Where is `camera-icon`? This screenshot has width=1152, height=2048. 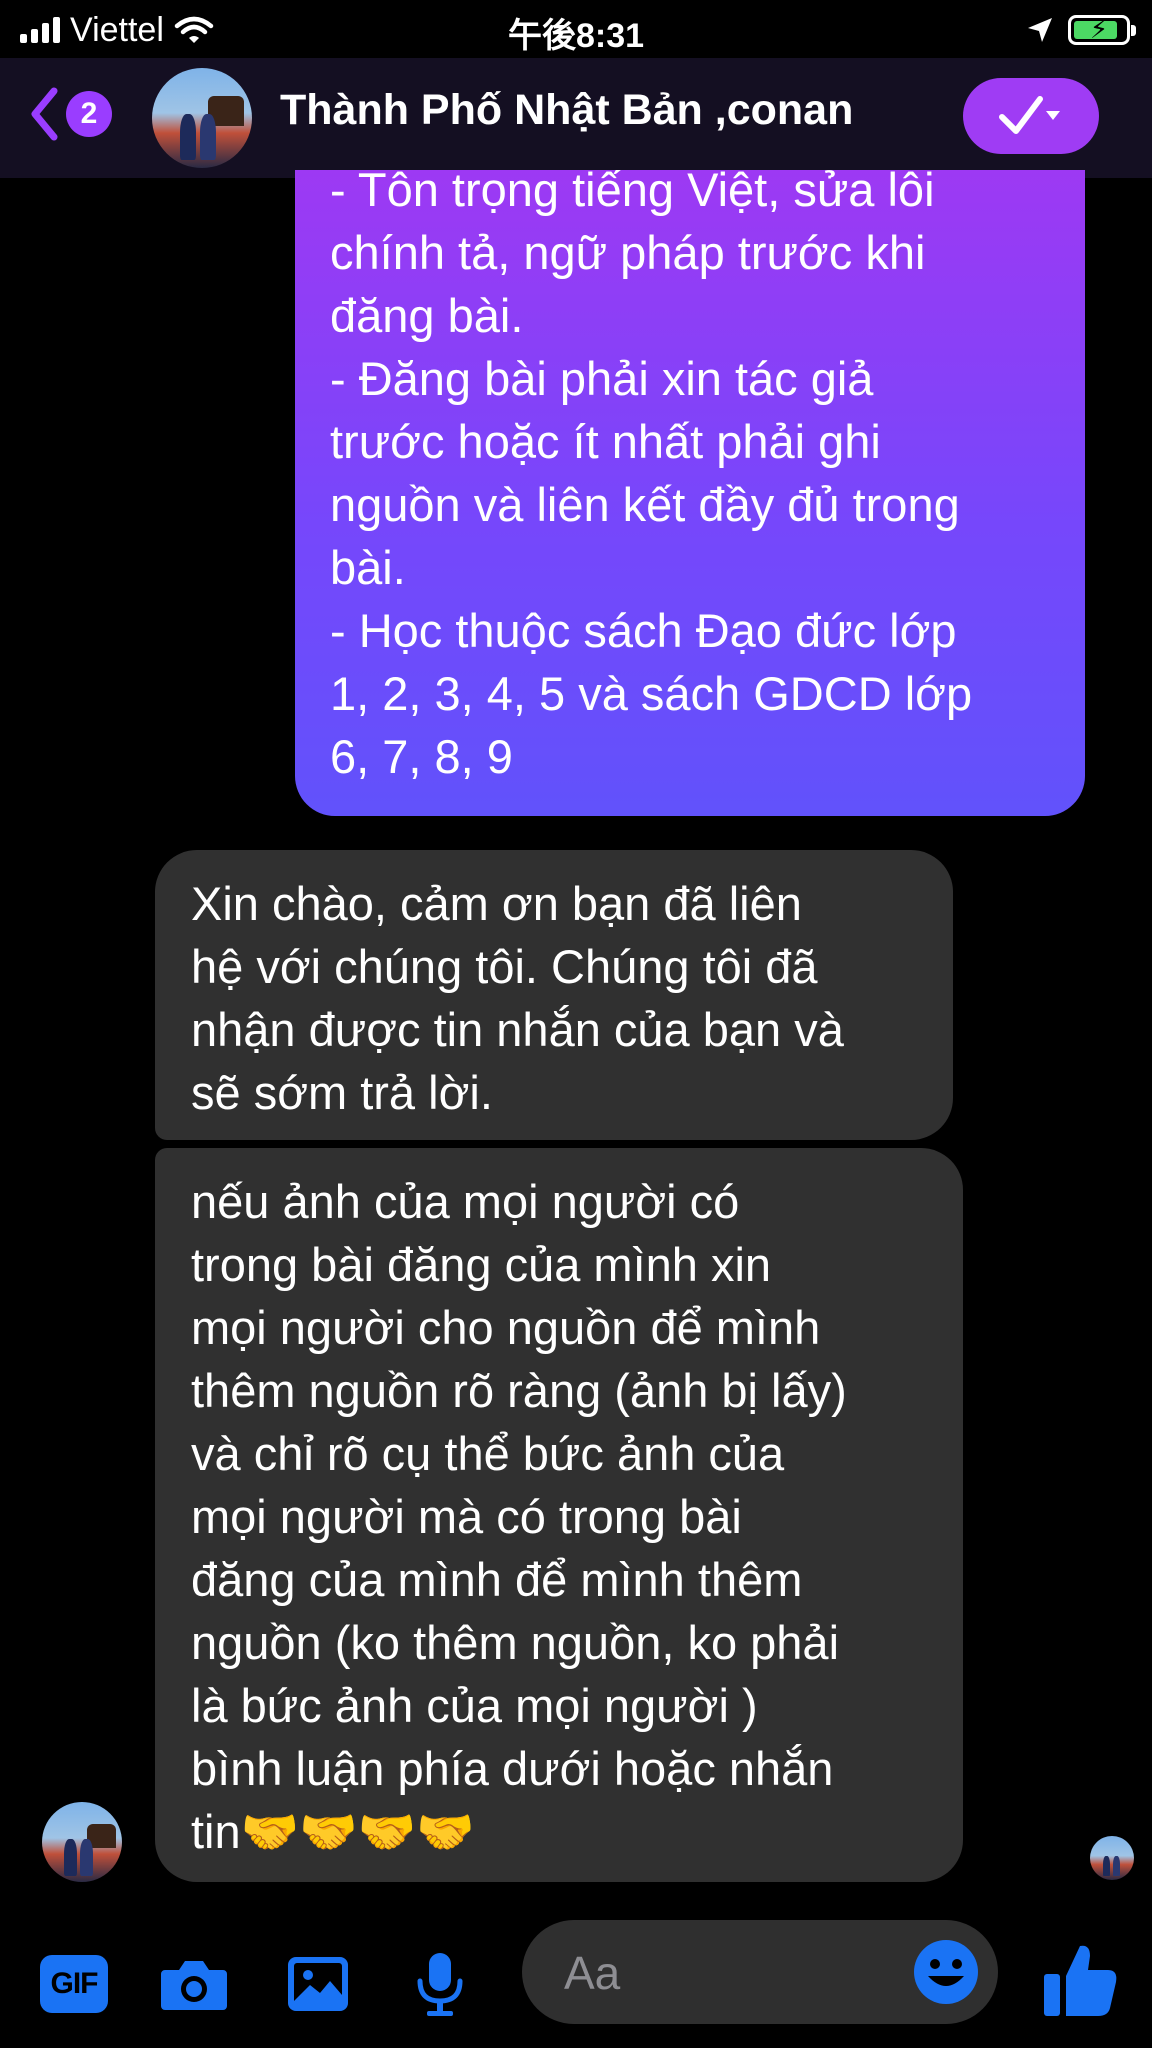 camera-icon is located at coordinates (194, 1985).